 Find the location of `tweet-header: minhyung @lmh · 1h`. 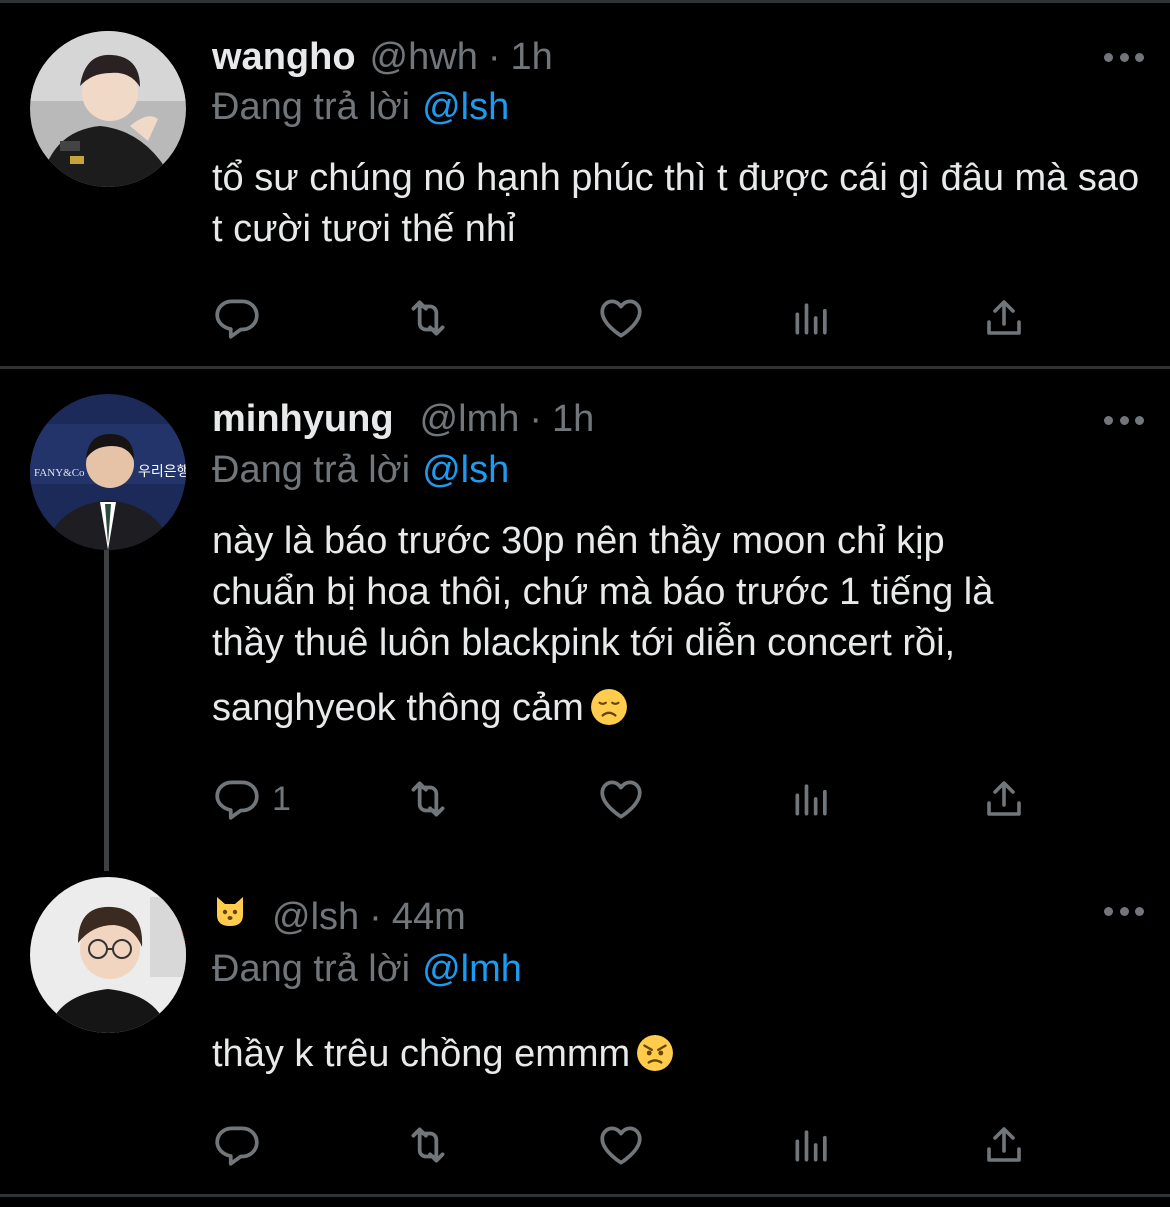

tweet-header: minhyung @lmh · 1h is located at coordinates (403, 421).